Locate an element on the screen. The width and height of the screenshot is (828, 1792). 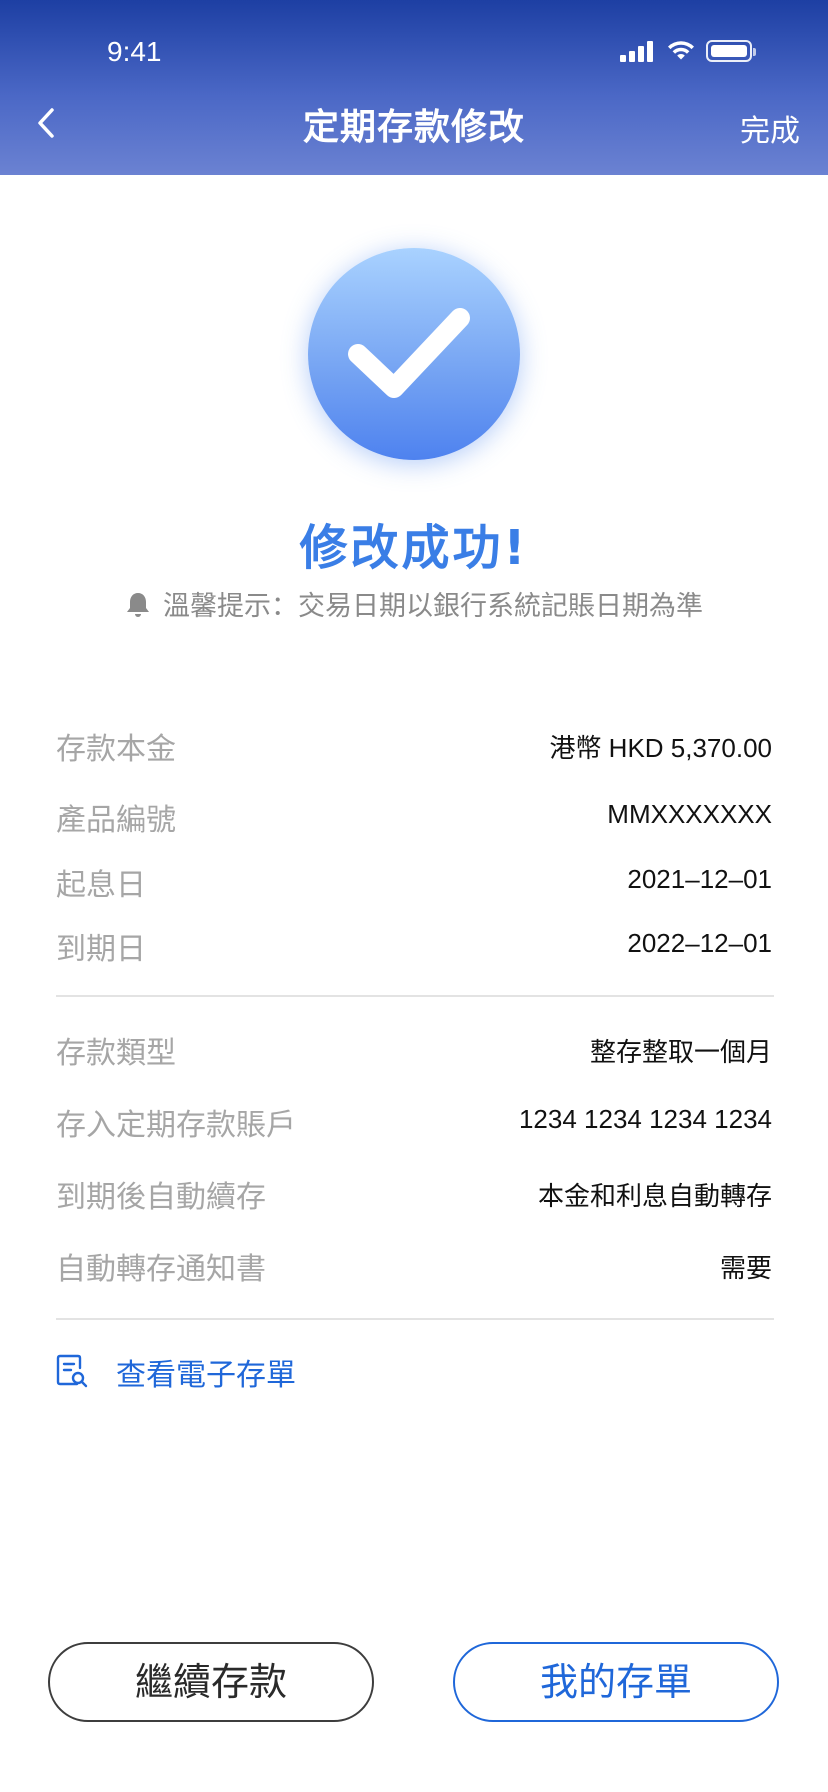
detail-row-renewal-notice: 自動轉存通知書 需要 is located at coordinates (414, 1265).